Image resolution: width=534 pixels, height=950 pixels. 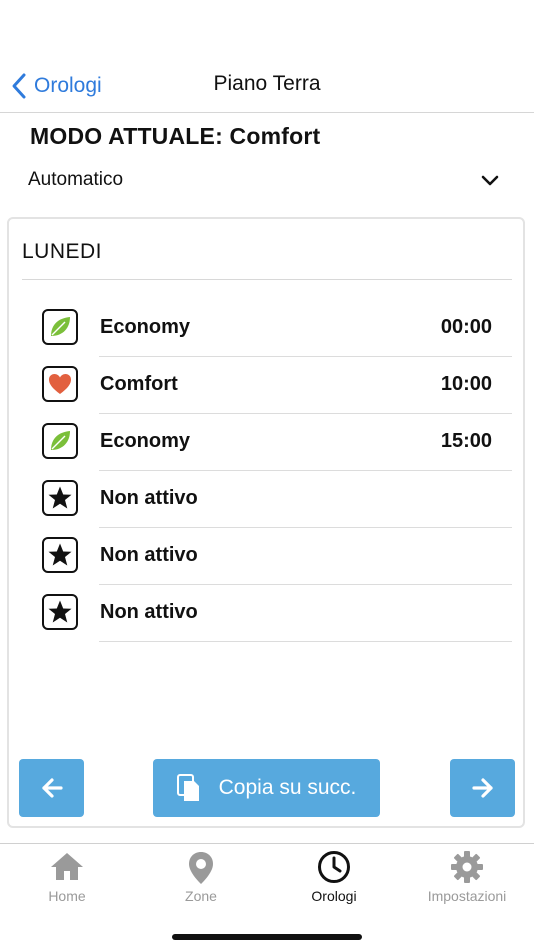 What do you see at coordinates (466, 441) in the screenshot?
I see `slot-time: 15:00` at bounding box center [466, 441].